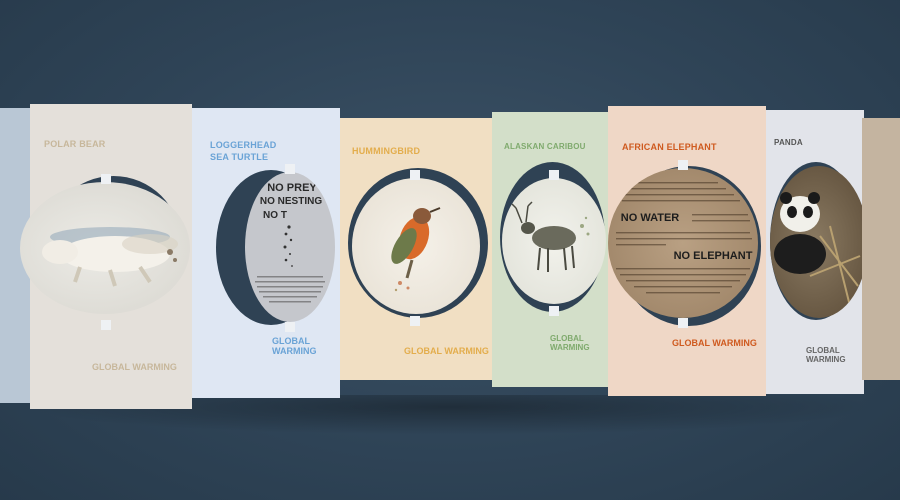 This screenshot has height=500, width=900. Describe the element at coordinates (416, 249) in the screenshot. I see `hummingbird-illustration` at that location.